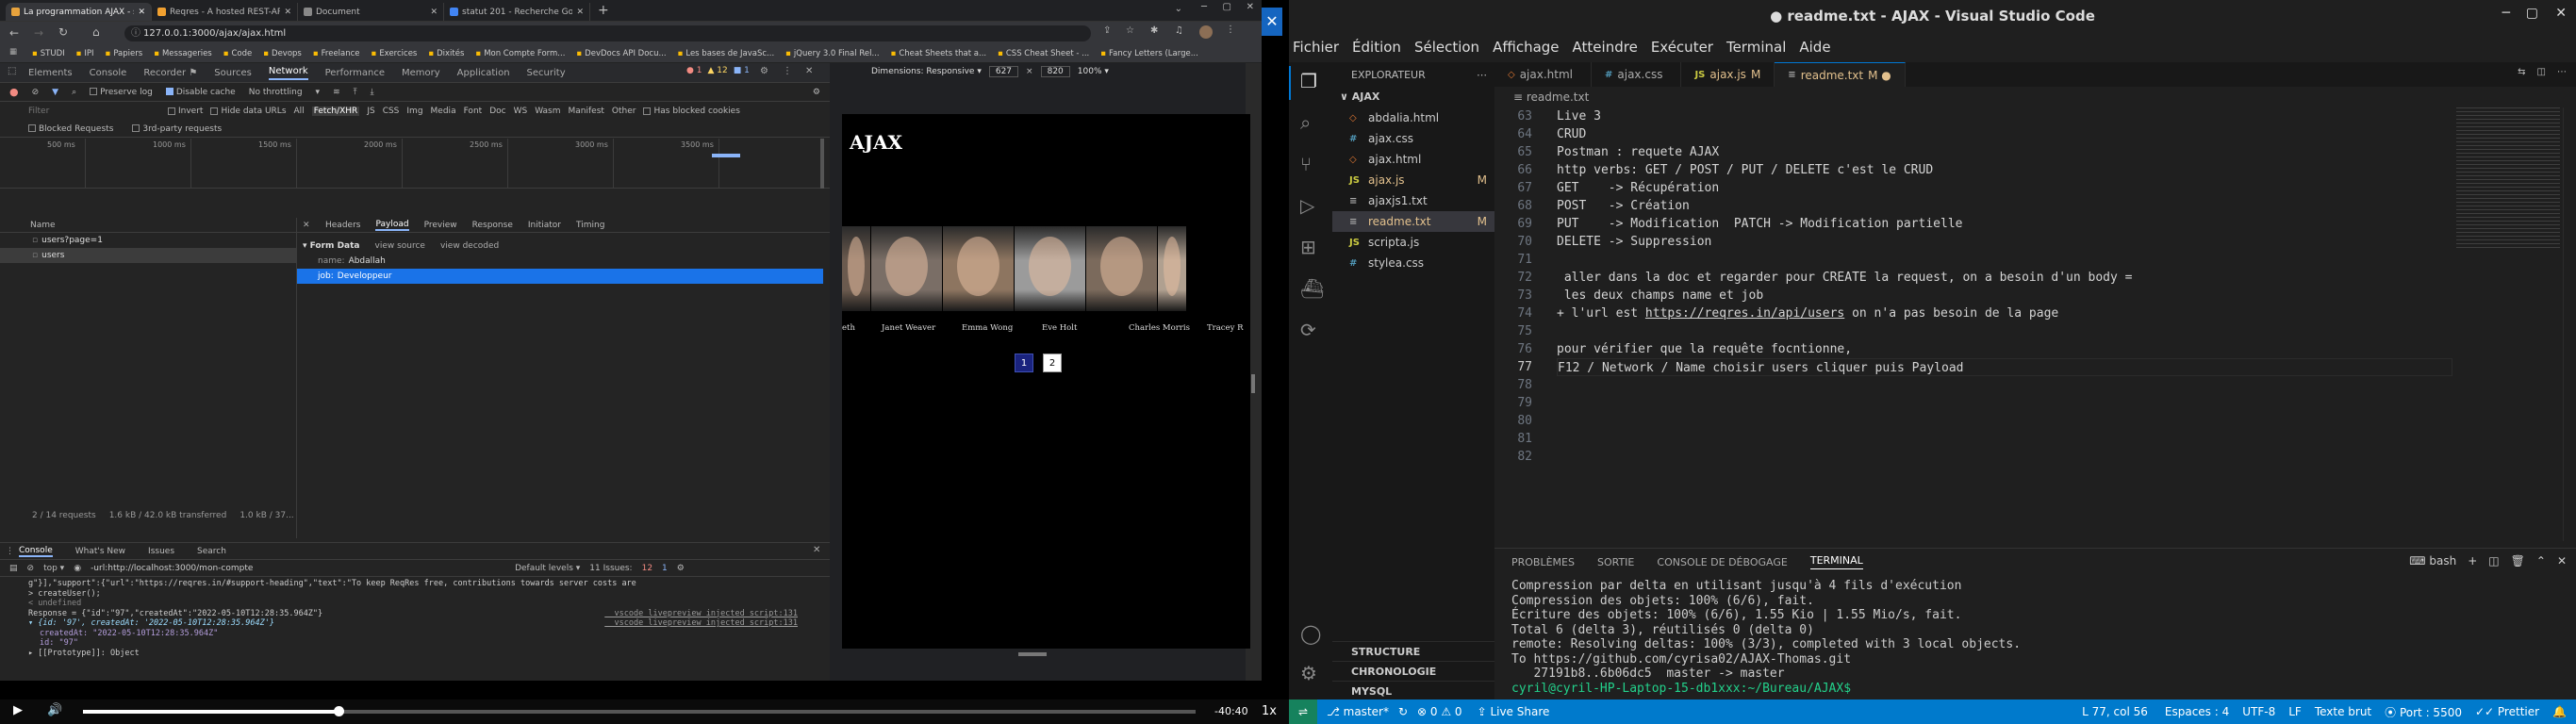 This screenshot has width=2576, height=724. Describe the element at coordinates (2532, 13) in the screenshot. I see `vscode-maximize-icon: ▢` at that location.